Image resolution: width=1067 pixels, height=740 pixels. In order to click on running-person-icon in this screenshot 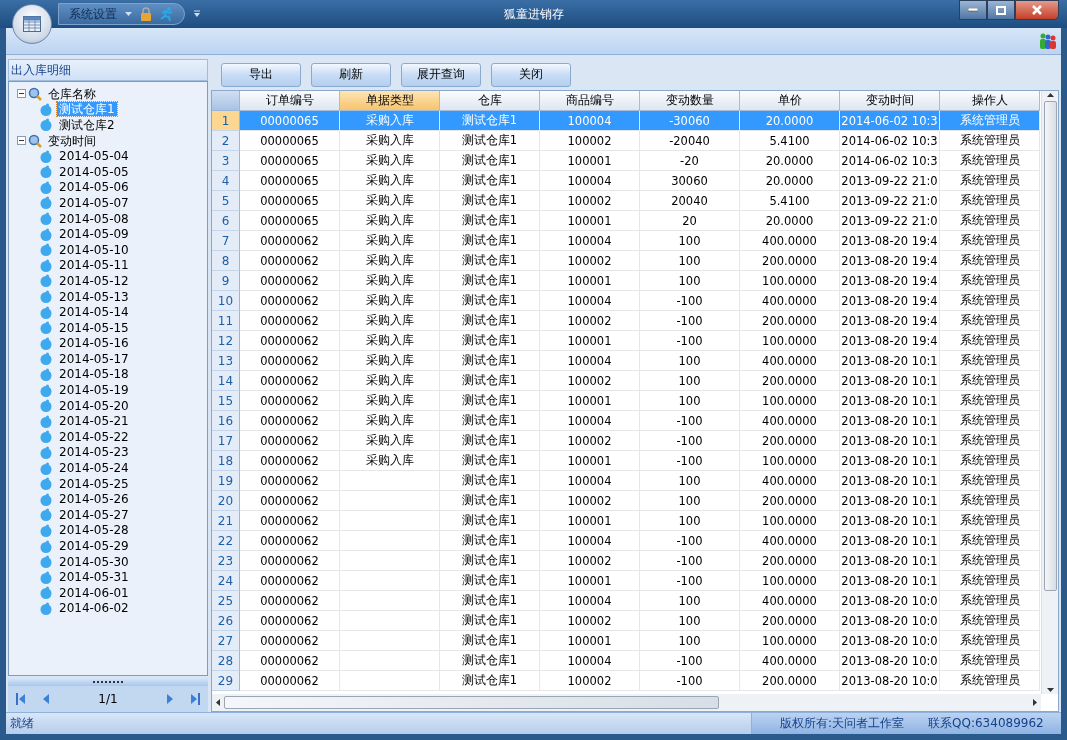, I will do `click(167, 14)`.